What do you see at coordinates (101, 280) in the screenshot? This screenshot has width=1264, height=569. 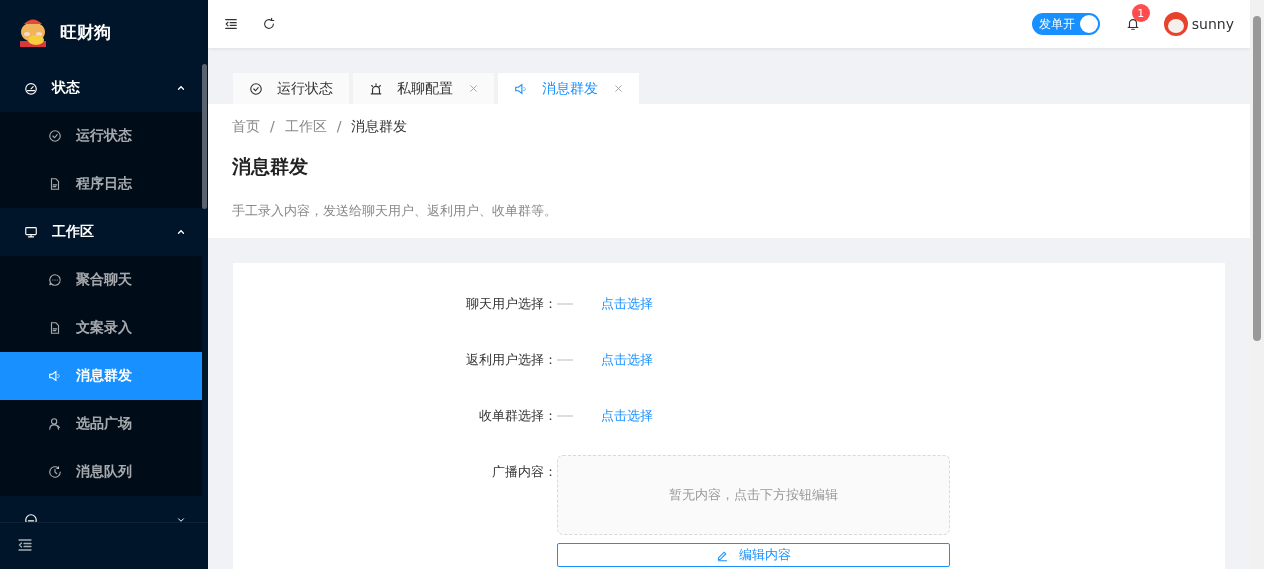 I see `menu-item: 聚合聊天` at bounding box center [101, 280].